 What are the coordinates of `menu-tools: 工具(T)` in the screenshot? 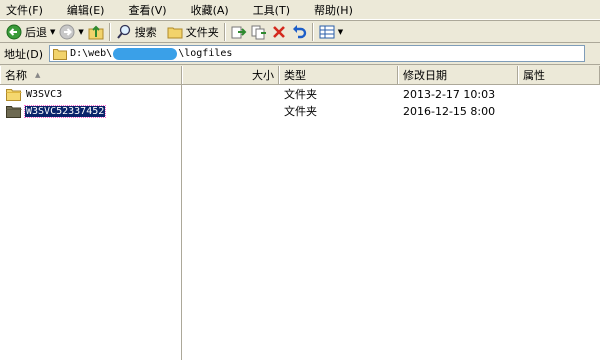 It's located at (271, 10).